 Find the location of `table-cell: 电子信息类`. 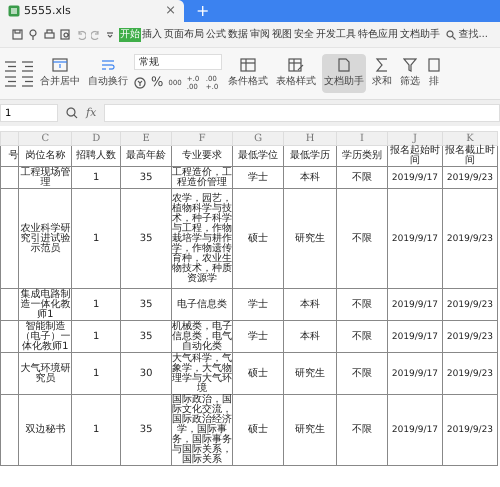

table-cell: 电子信息类 is located at coordinates (202, 304).